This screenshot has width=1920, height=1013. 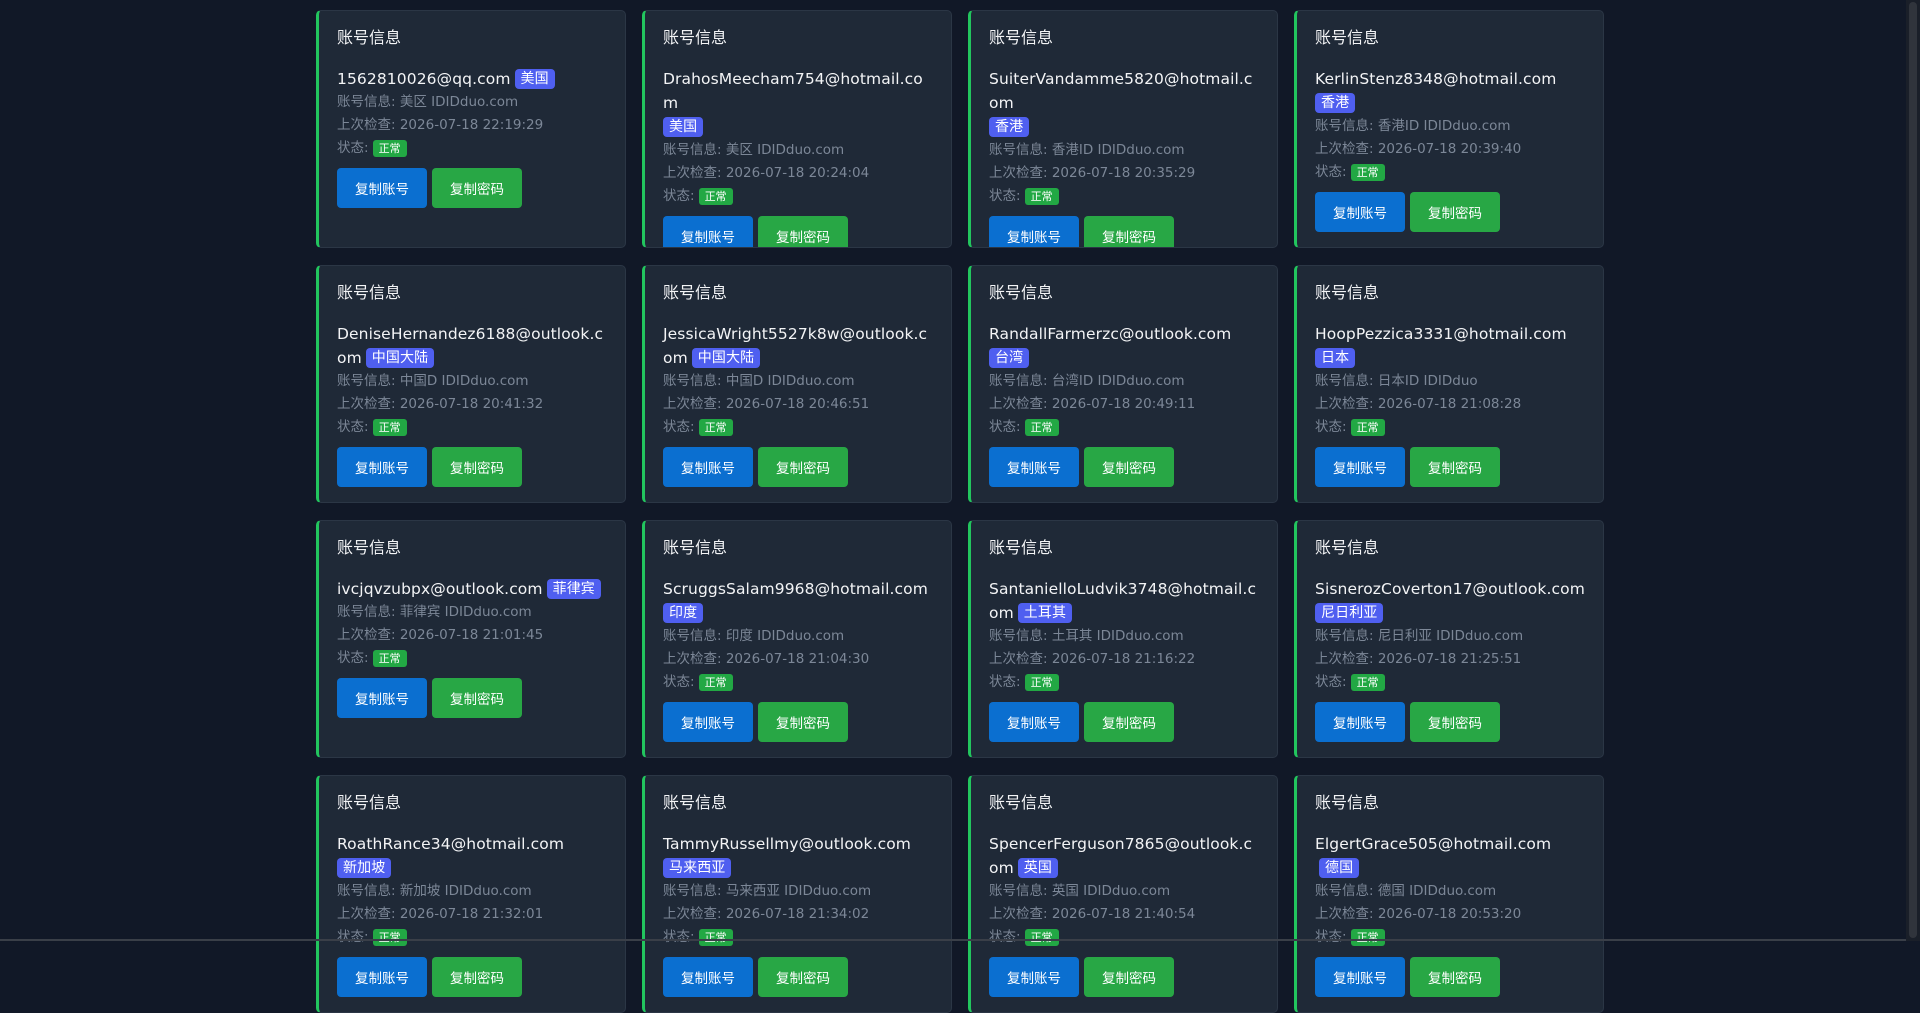 I want to click on email-line: SpencerFerguson7865@outlook.com英国, so click(x=1124, y=856).